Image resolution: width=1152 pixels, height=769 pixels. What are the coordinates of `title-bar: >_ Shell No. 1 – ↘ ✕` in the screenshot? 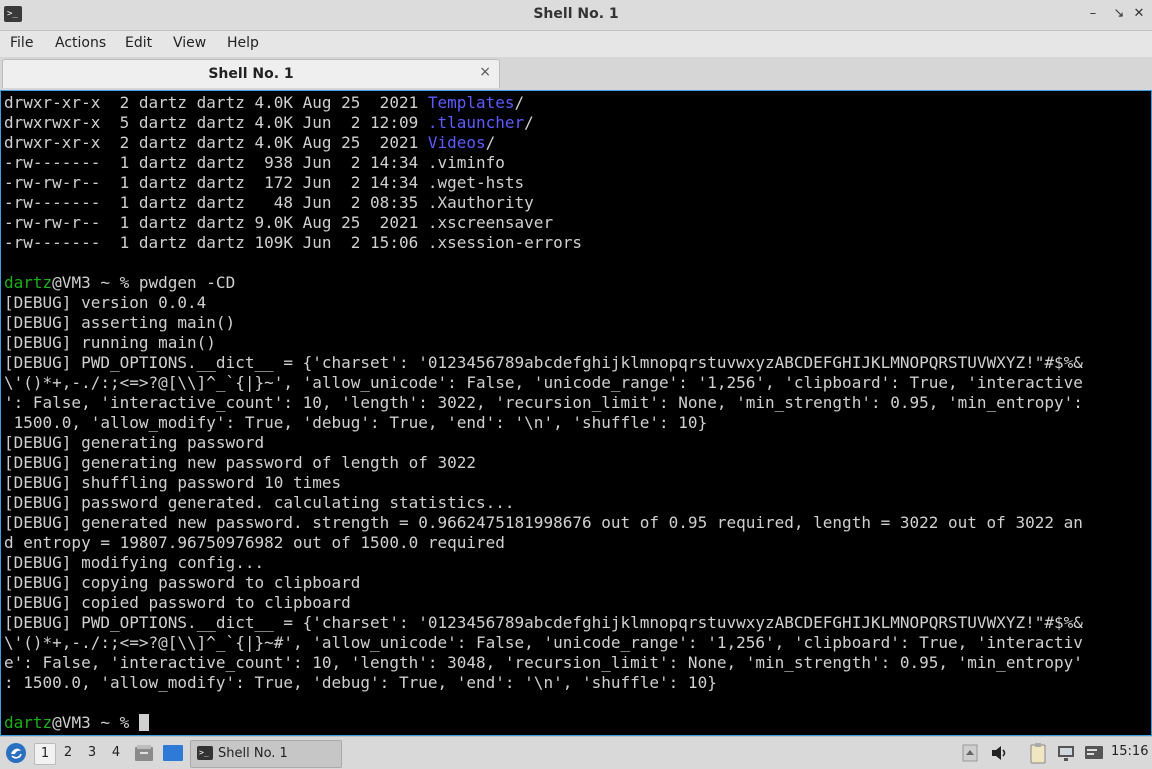 It's located at (576, 15).